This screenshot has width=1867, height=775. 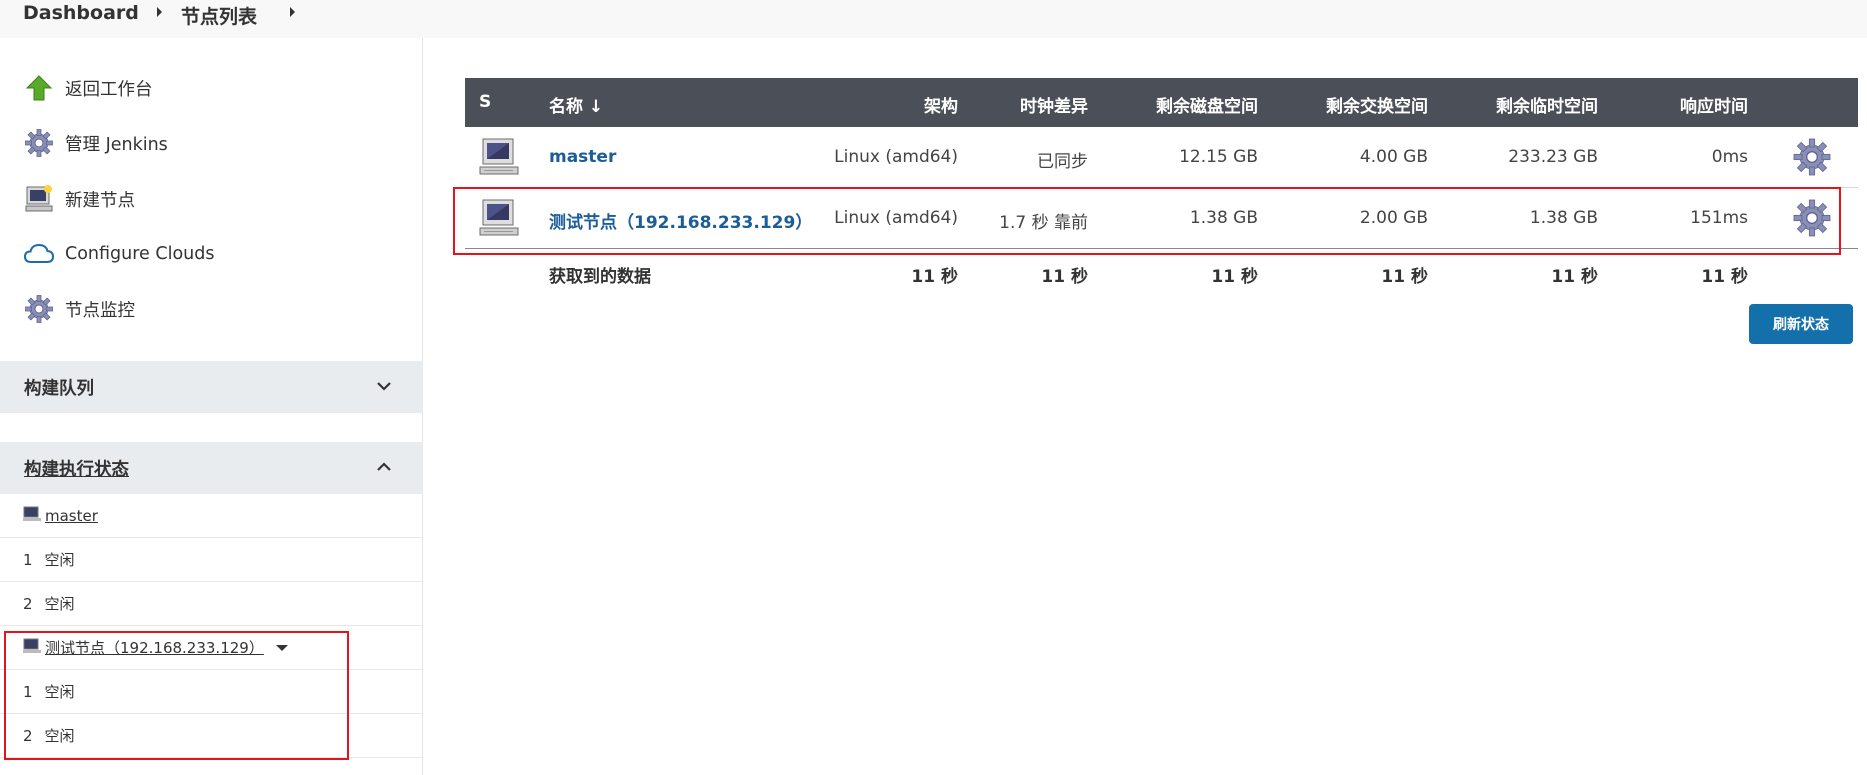 I want to click on summary-clock: 11 秒, so click(x=1064, y=277).